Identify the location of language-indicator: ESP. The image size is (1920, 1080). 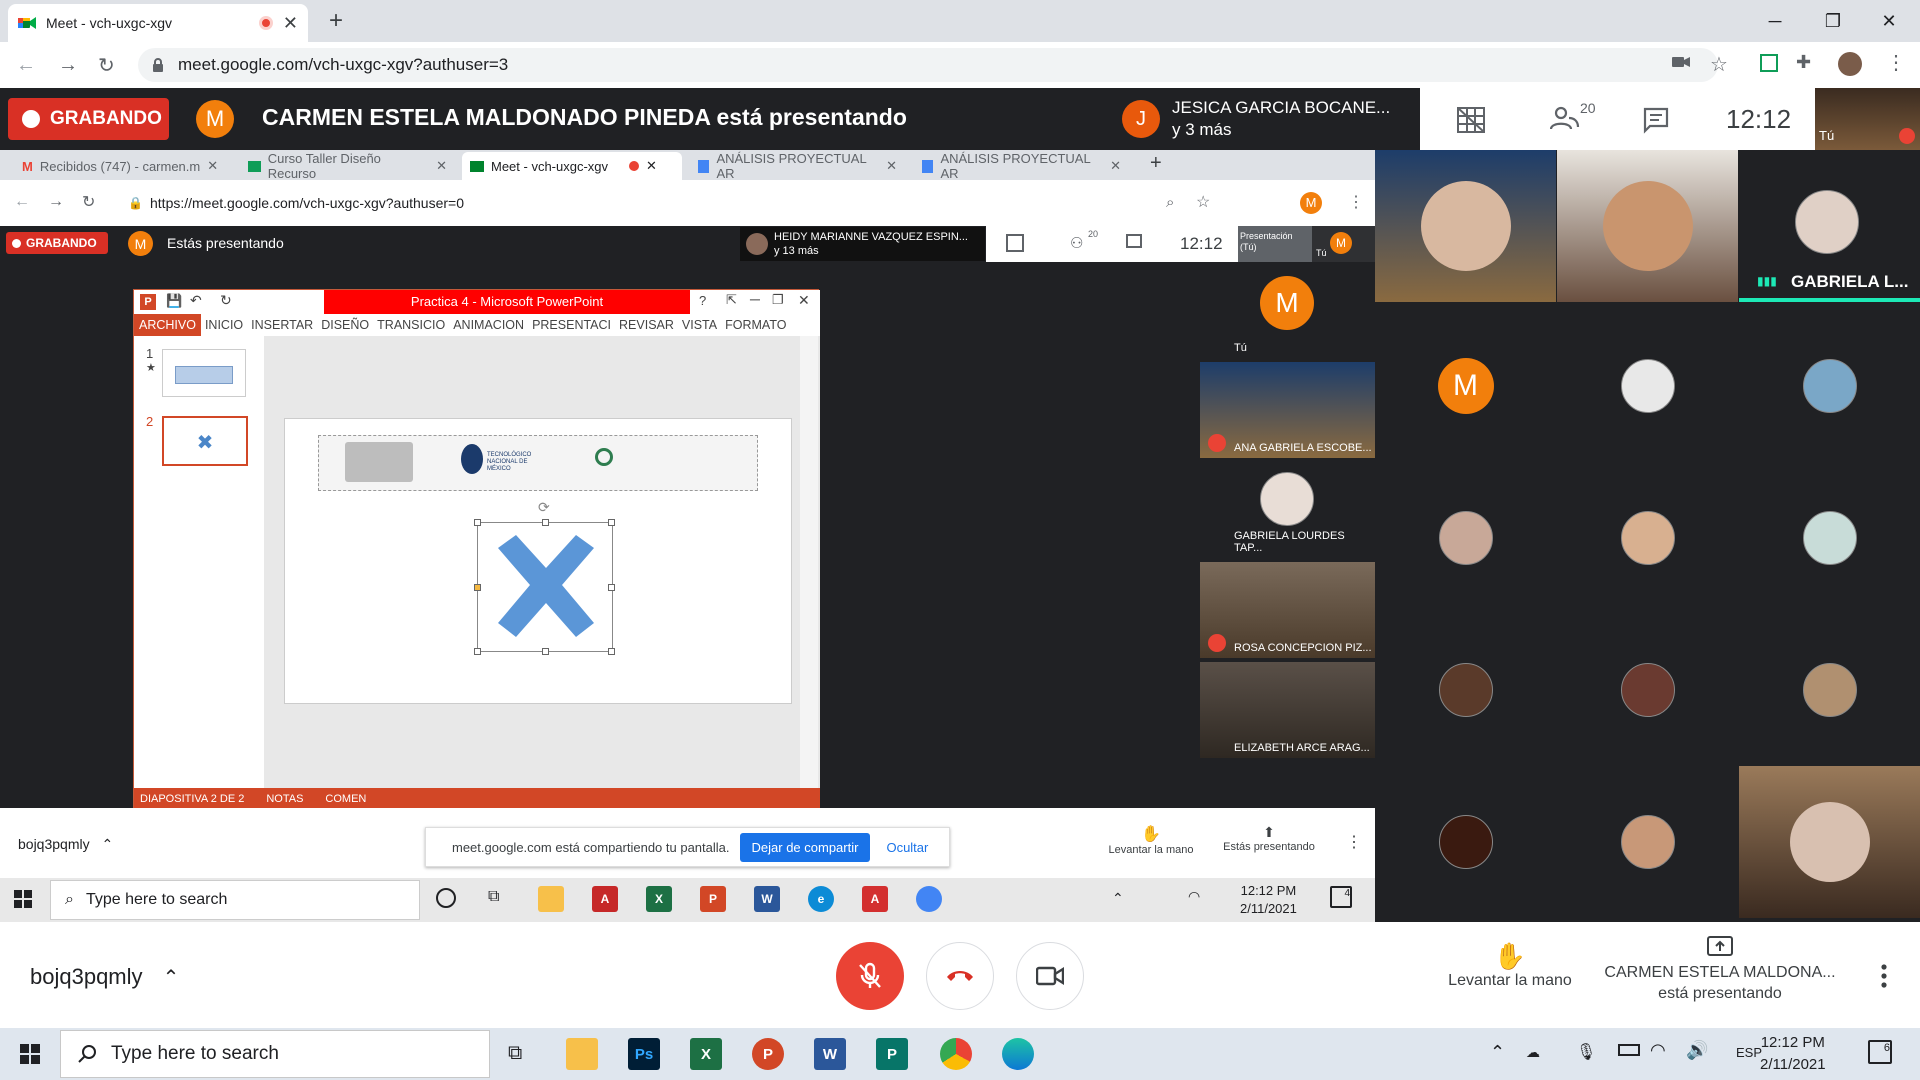
(1749, 1052).